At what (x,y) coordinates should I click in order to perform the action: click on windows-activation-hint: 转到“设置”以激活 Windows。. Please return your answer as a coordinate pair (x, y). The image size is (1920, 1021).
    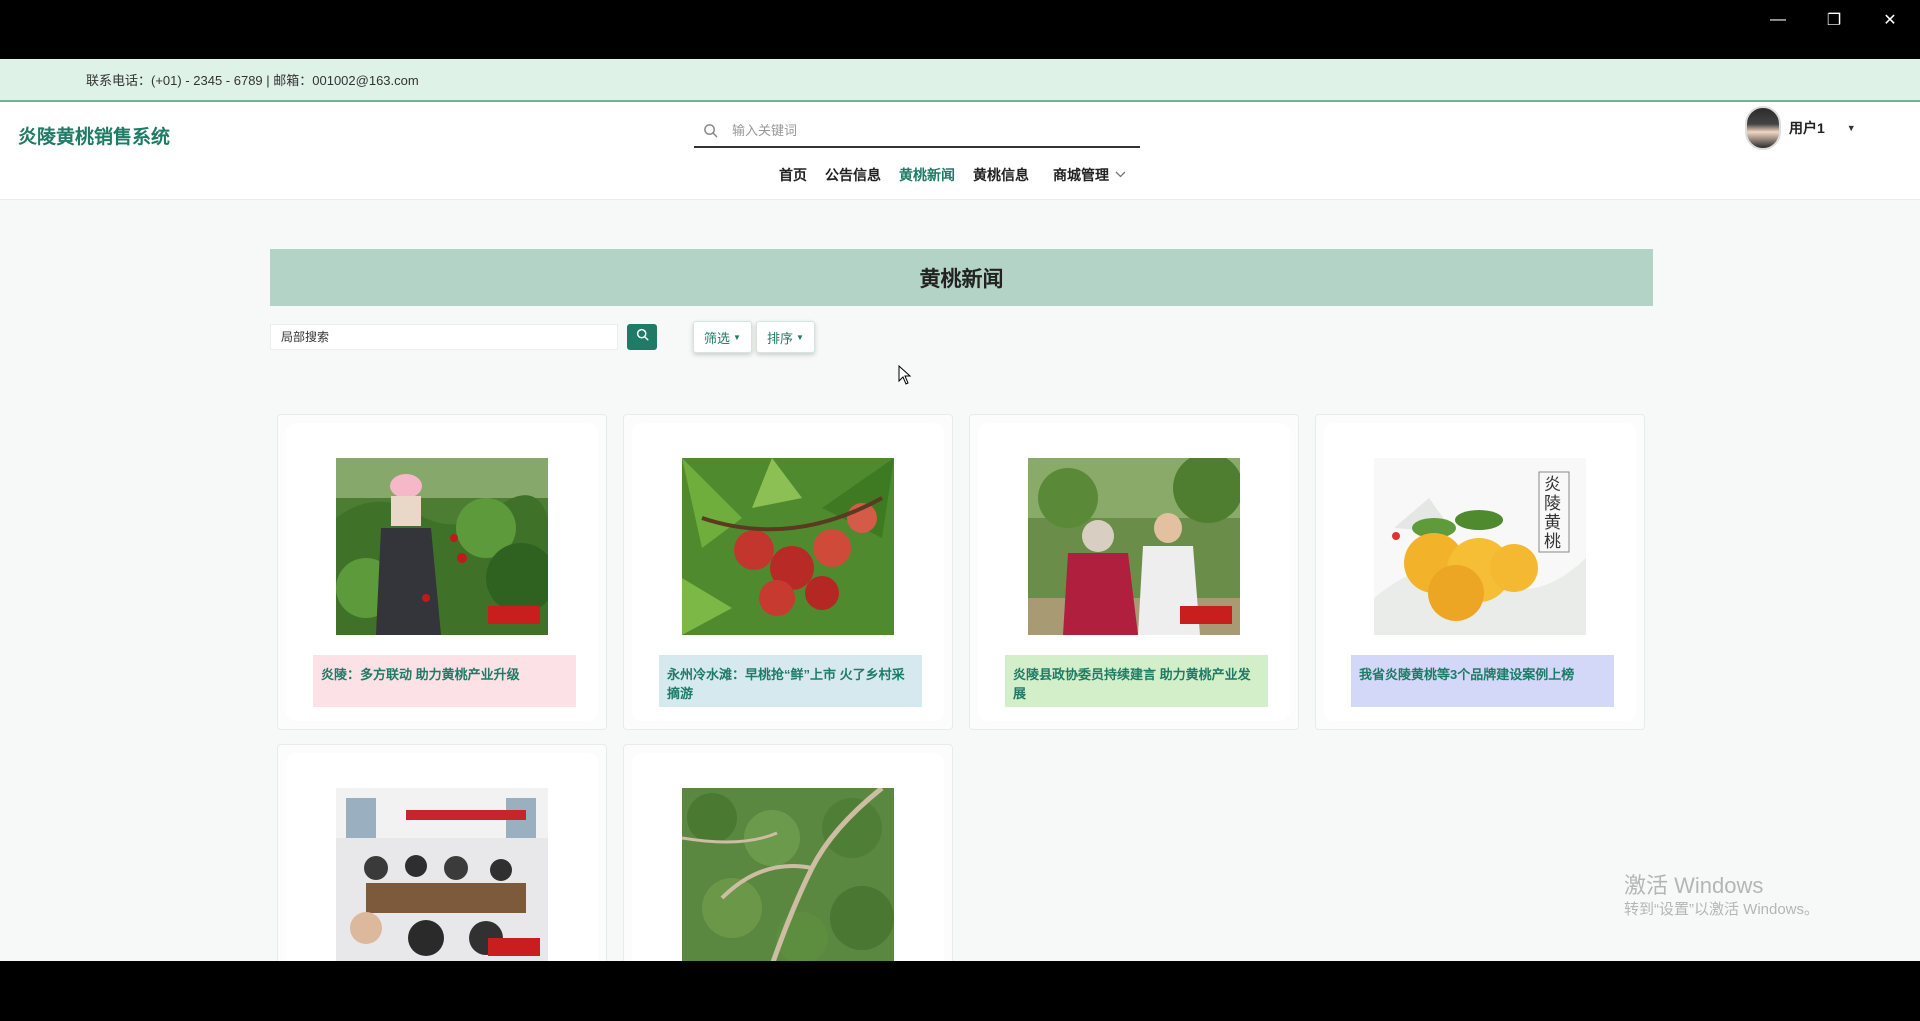
    Looking at the image, I should click on (1722, 909).